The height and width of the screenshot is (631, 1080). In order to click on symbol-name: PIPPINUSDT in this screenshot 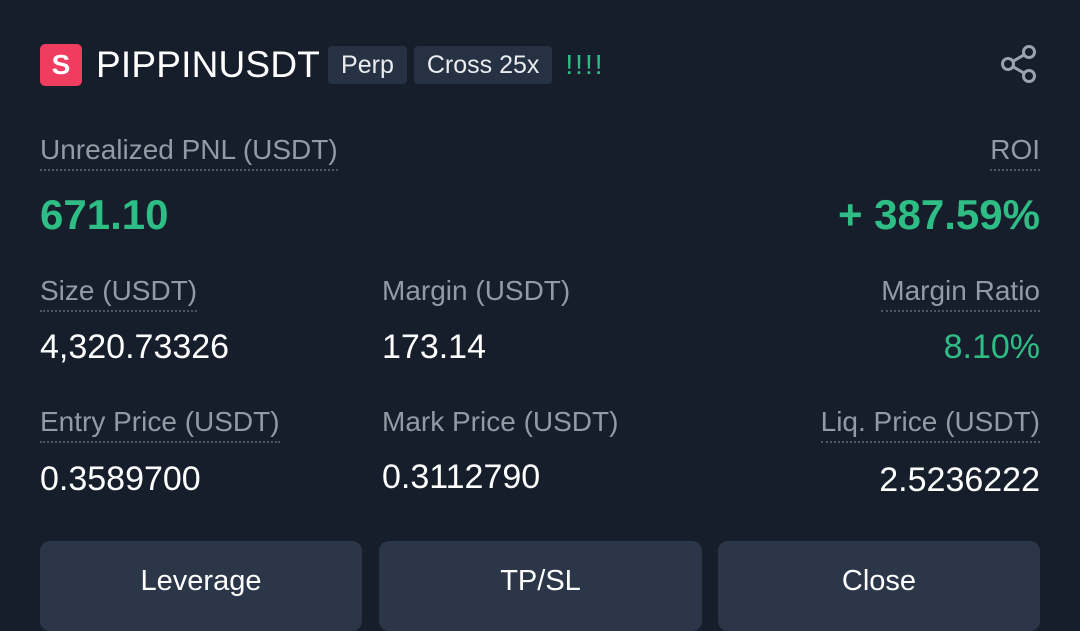, I will do `click(208, 65)`.